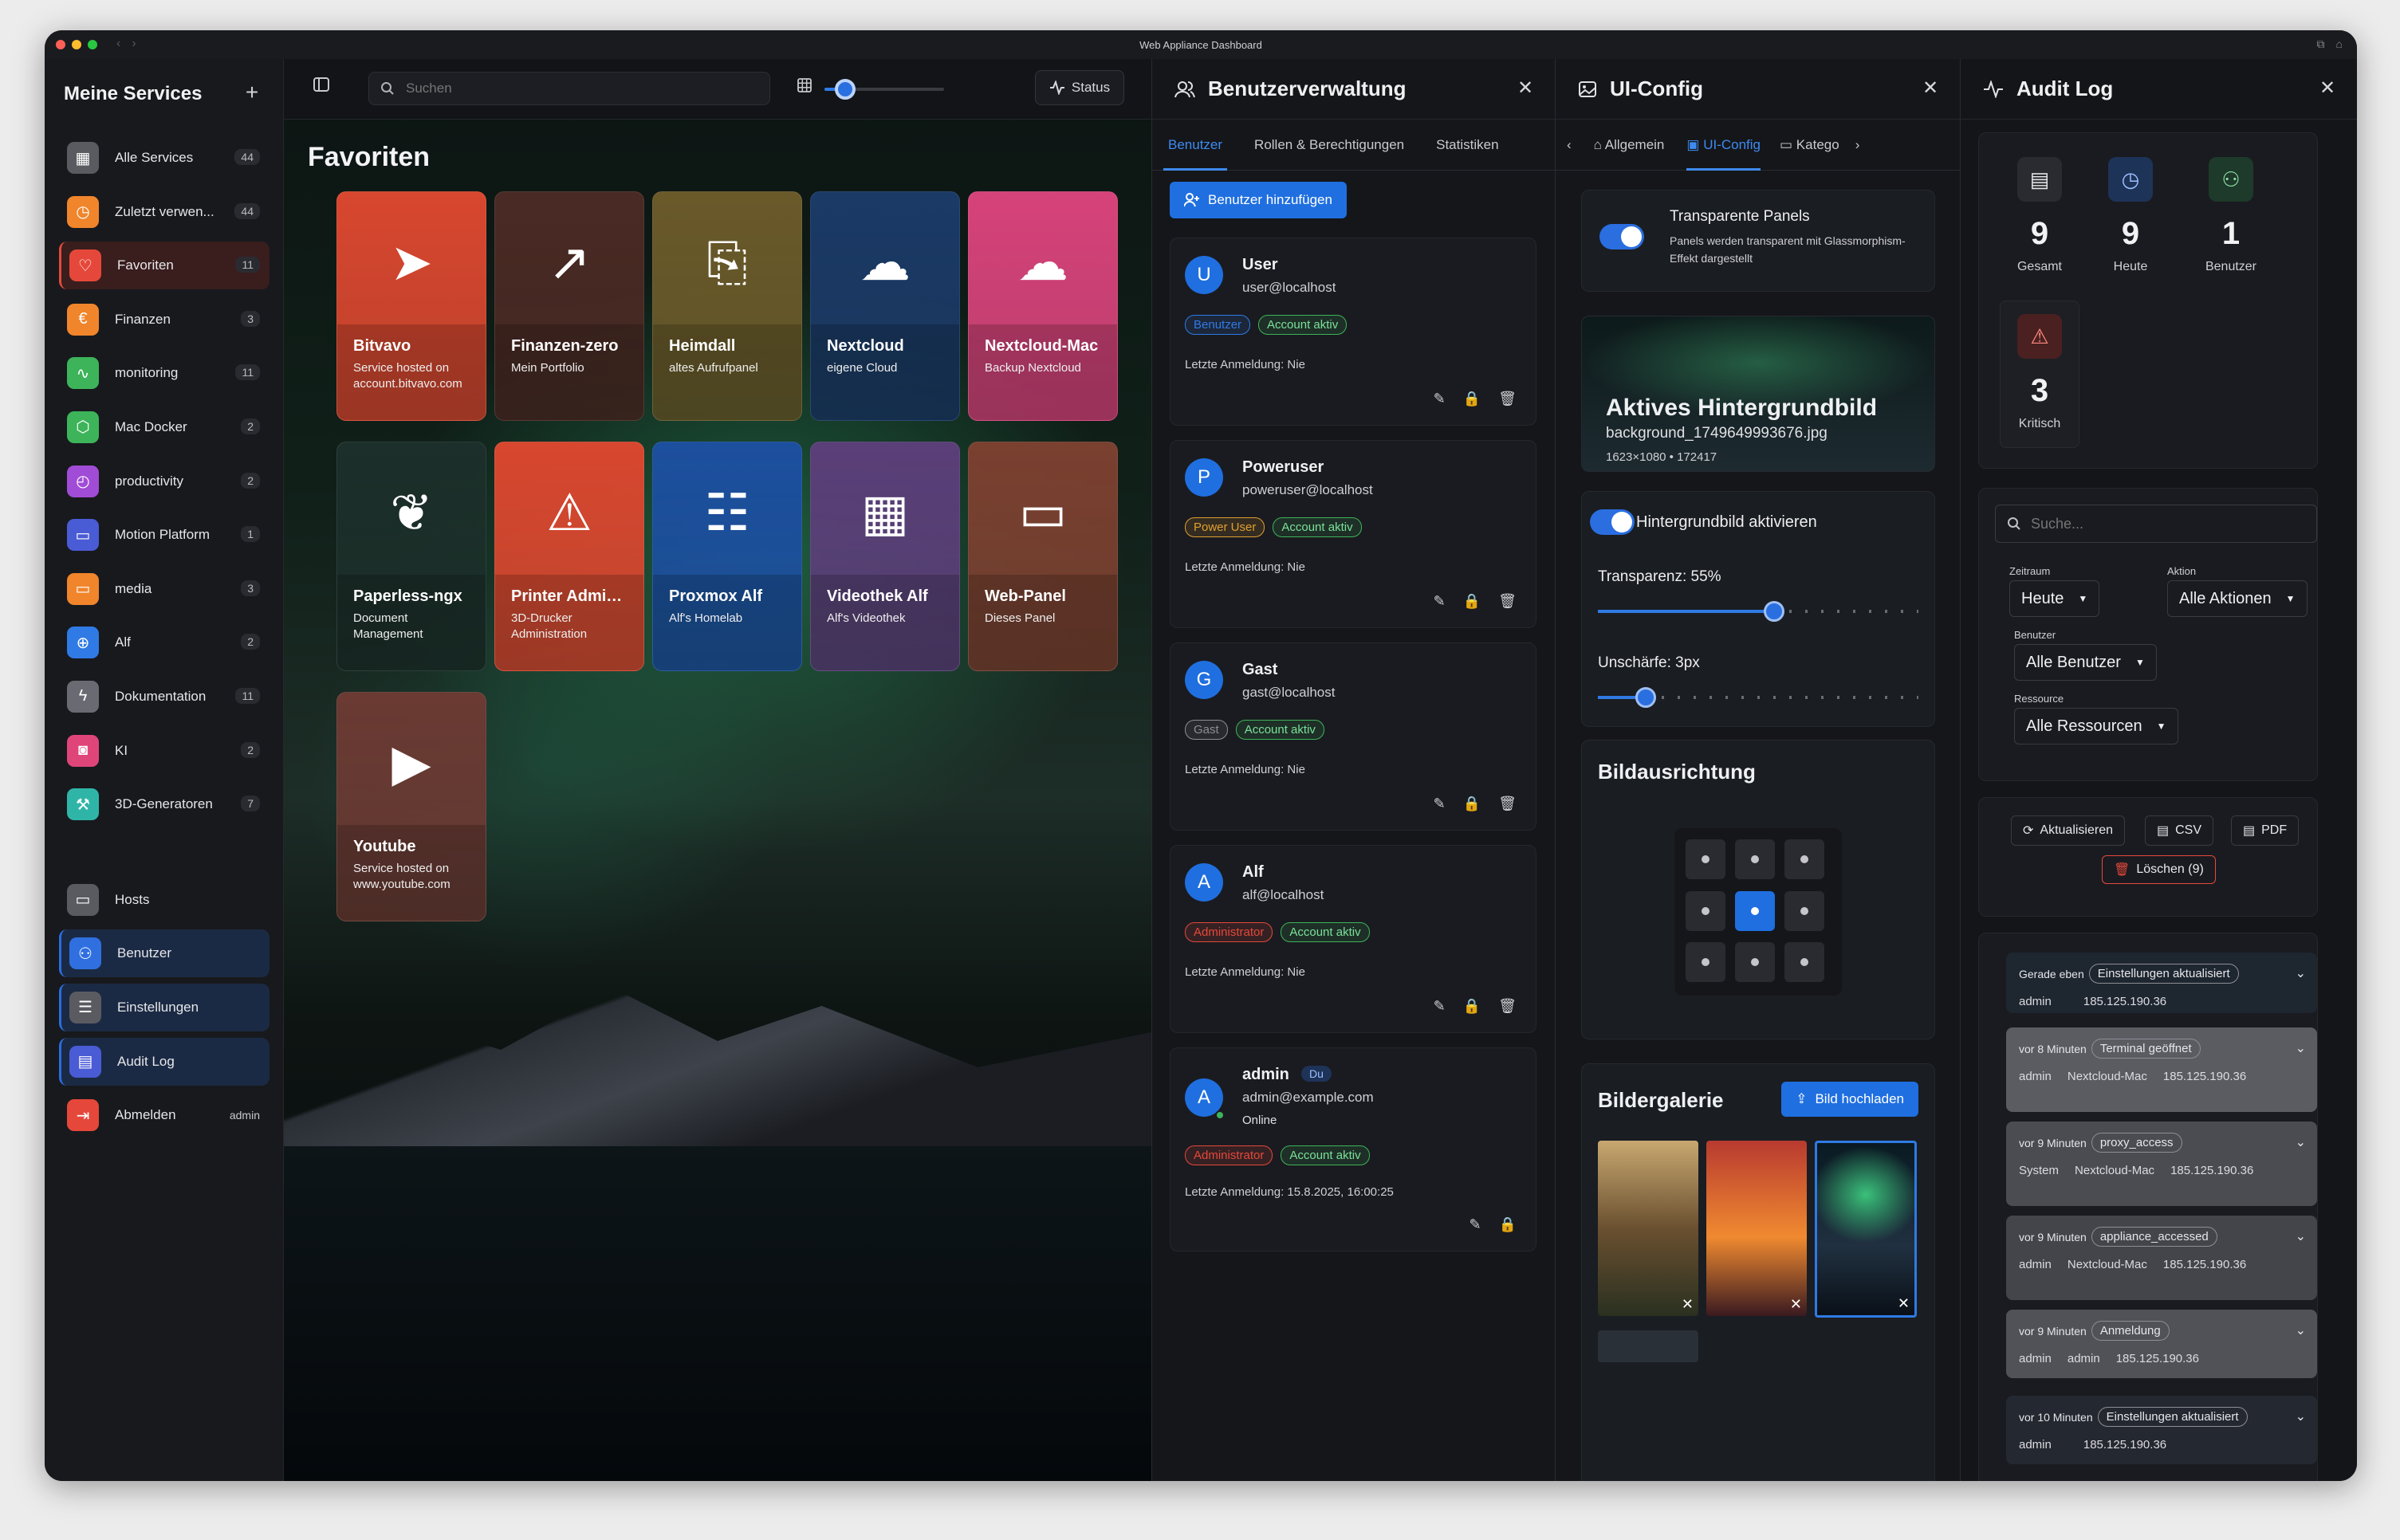 This screenshot has width=2400, height=1540. I want to click on sidebar-item: ⚒ 3D-Generatoren 7, so click(164, 804).